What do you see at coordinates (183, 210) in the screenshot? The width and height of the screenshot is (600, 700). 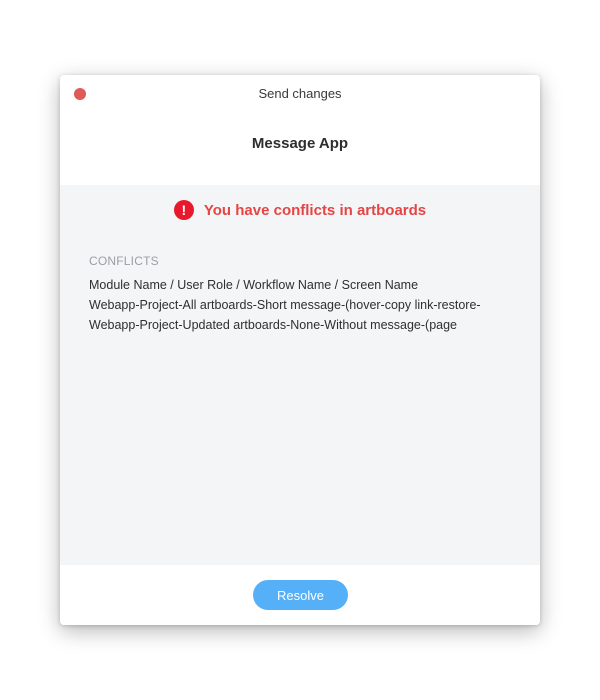 I see `exclamation-icon: !` at bounding box center [183, 210].